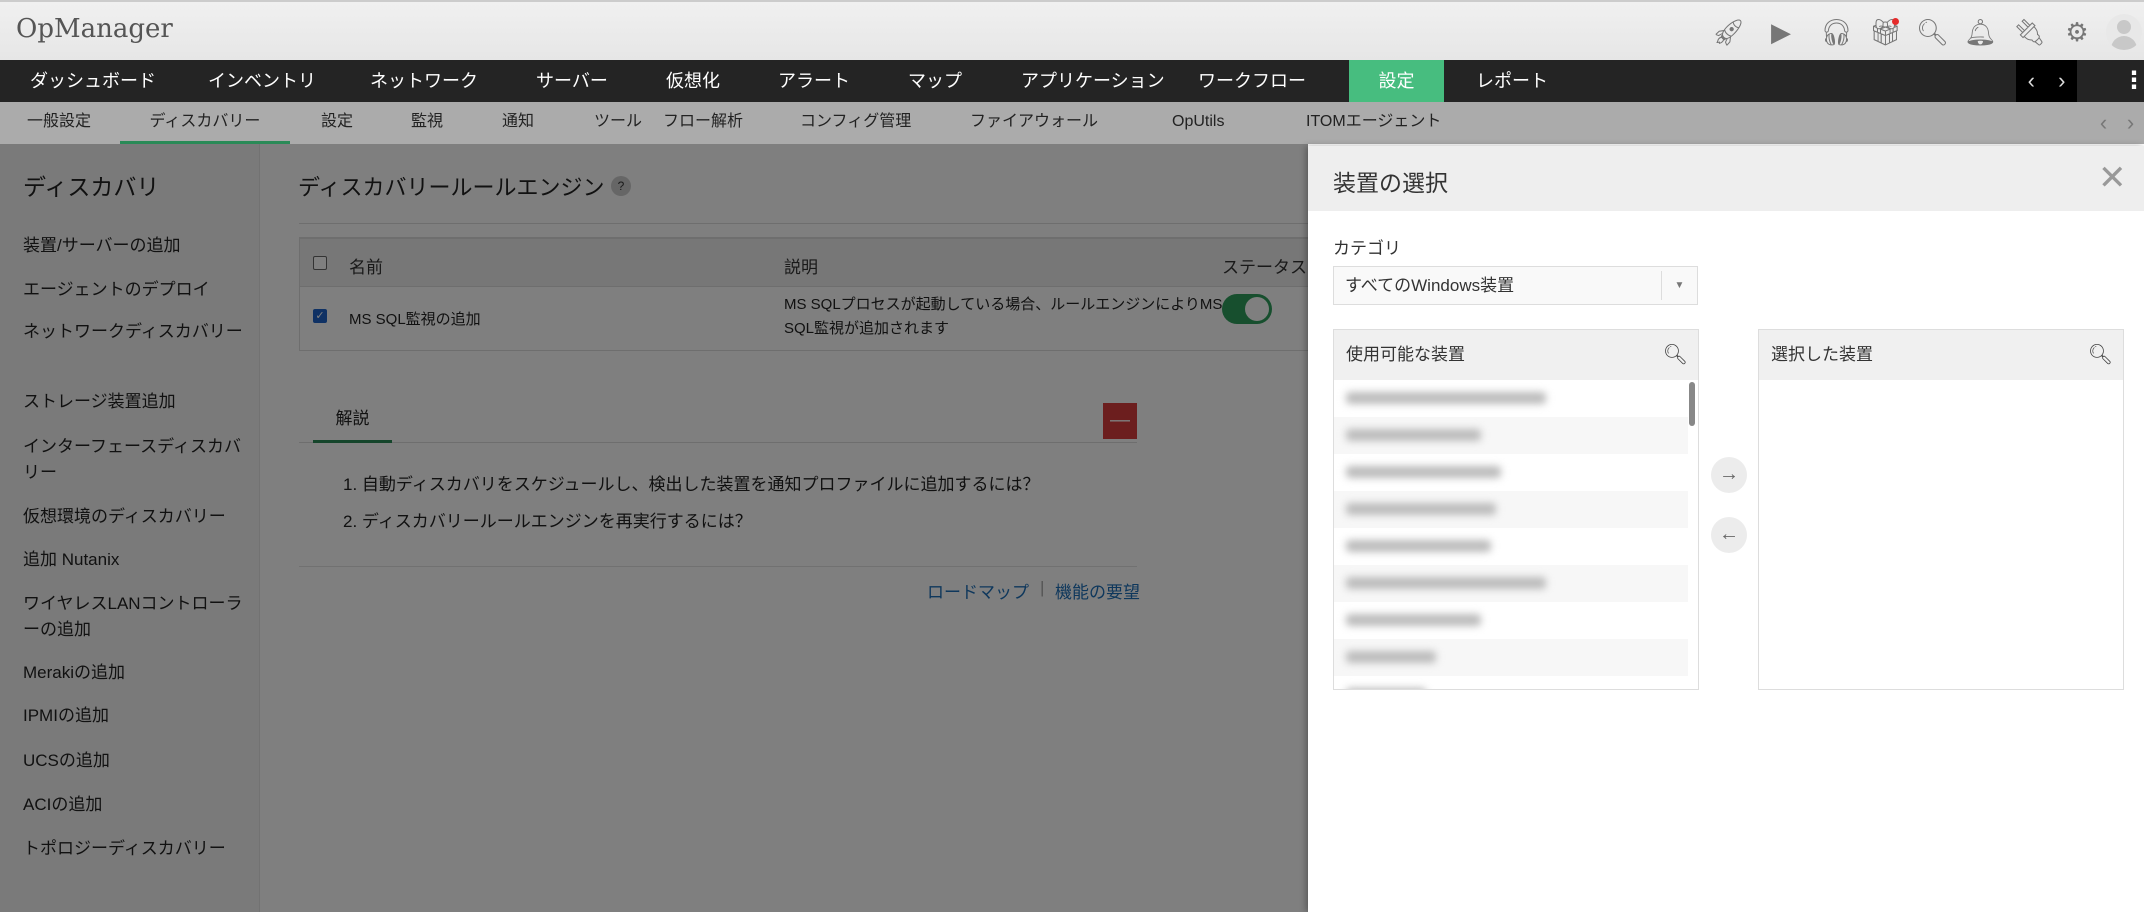 Image resolution: width=2144 pixels, height=912 pixels. I want to click on gear-icon: ⚙, so click(2077, 32).